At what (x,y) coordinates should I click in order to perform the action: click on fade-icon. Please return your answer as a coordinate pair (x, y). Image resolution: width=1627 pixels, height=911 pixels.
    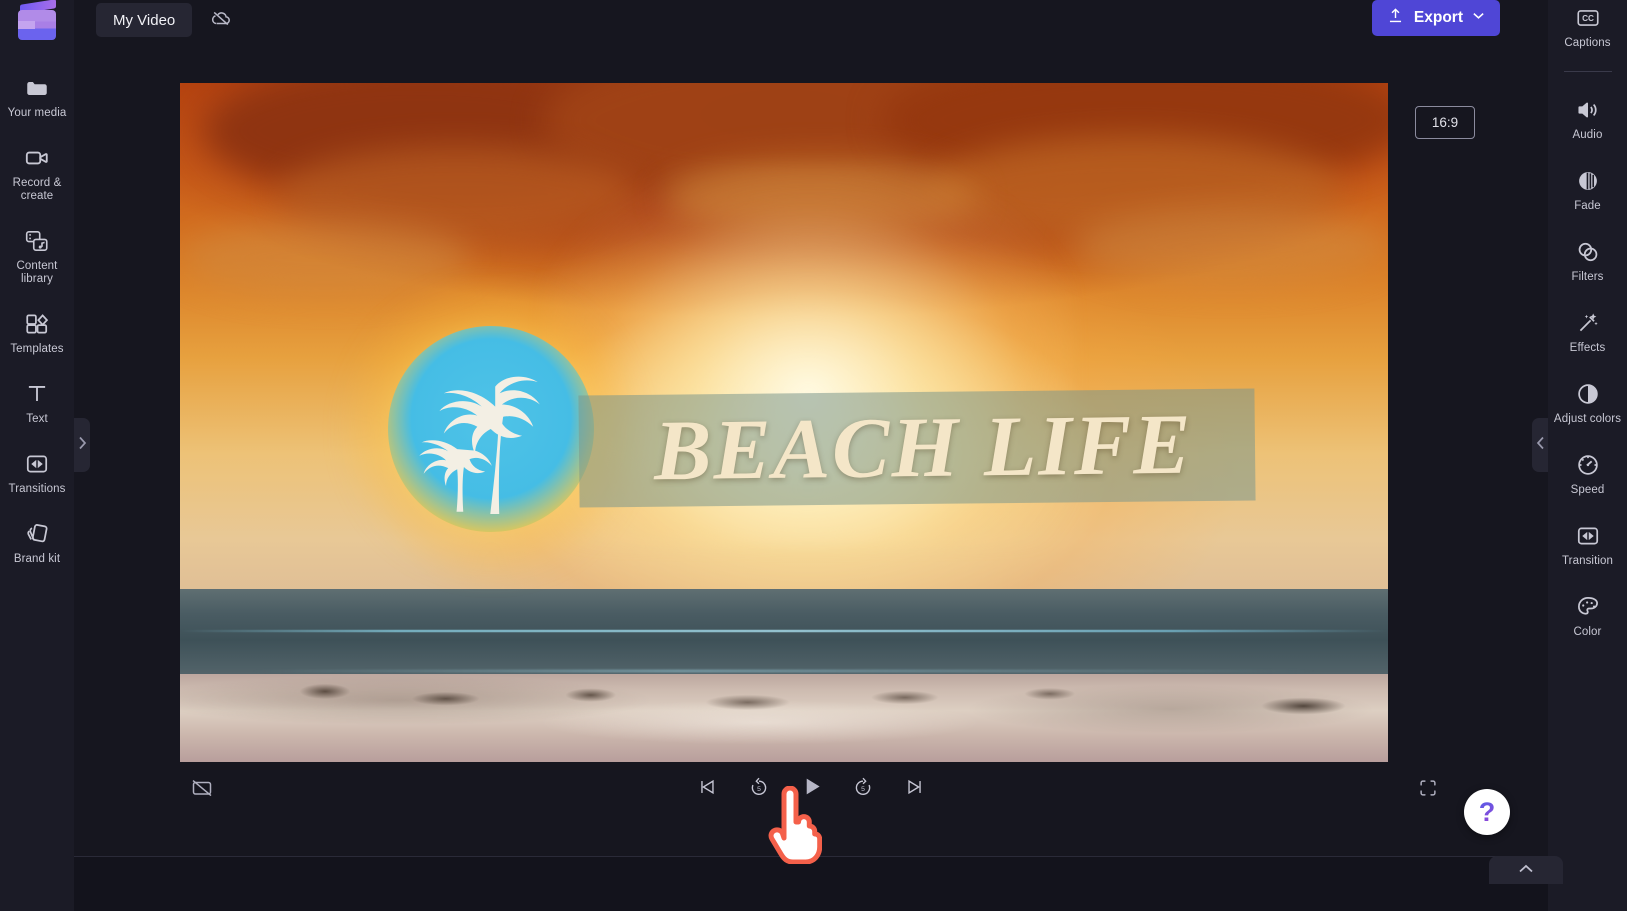
    Looking at the image, I should click on (1588, 181).